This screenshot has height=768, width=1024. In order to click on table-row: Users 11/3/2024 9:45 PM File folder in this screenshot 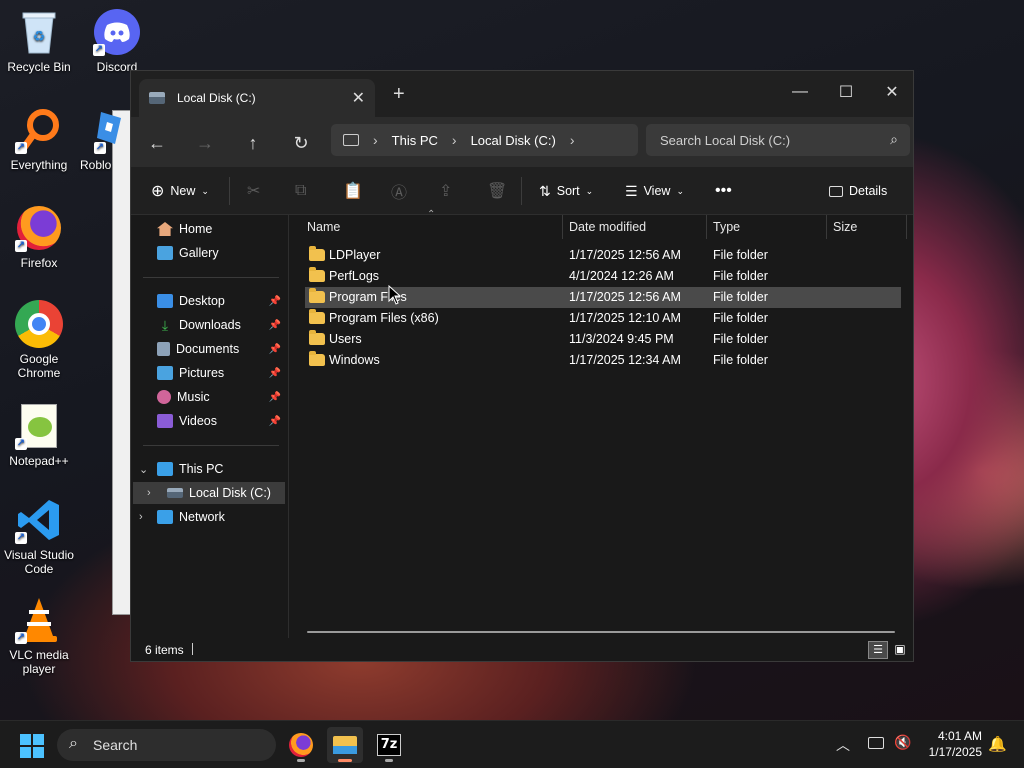, I will do `click(603, 339)`.